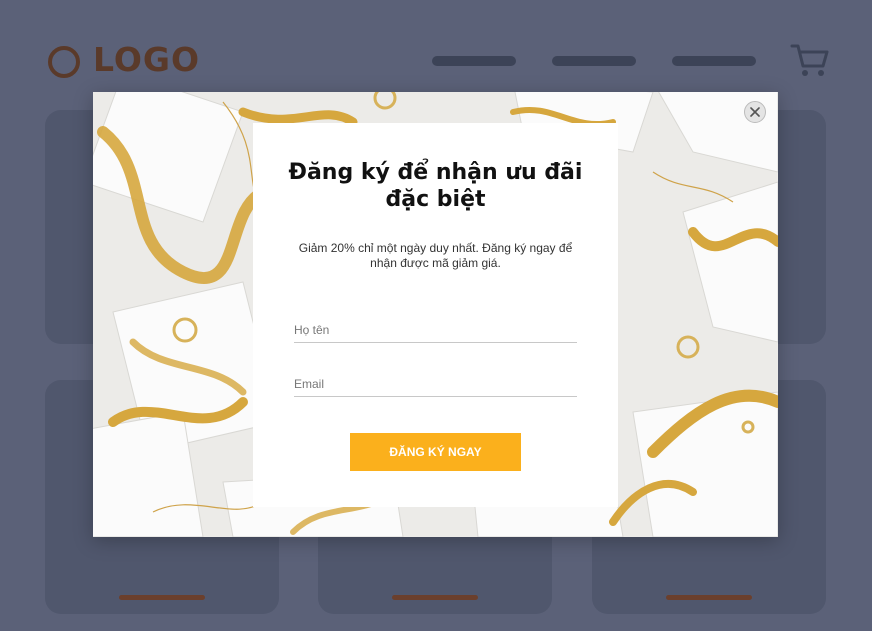 The image size is (872, 631). I want to click on subscribe-button: ĐĂNG KÝ NGAY, so click(435, 452).